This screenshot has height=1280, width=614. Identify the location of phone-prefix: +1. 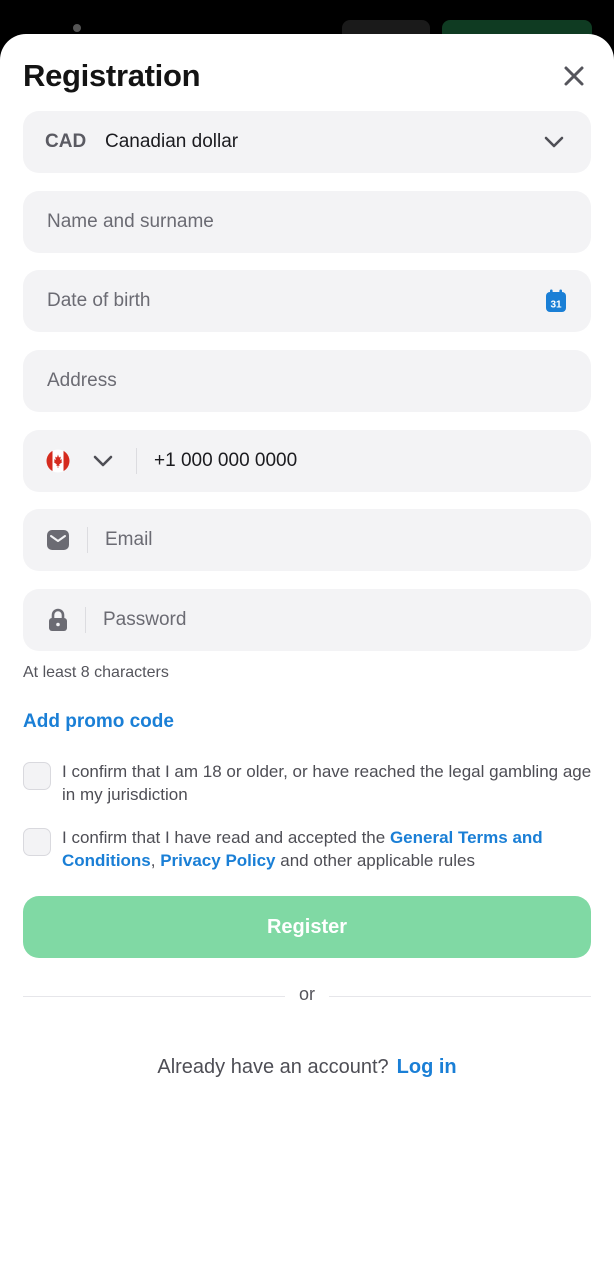
(165, 460).